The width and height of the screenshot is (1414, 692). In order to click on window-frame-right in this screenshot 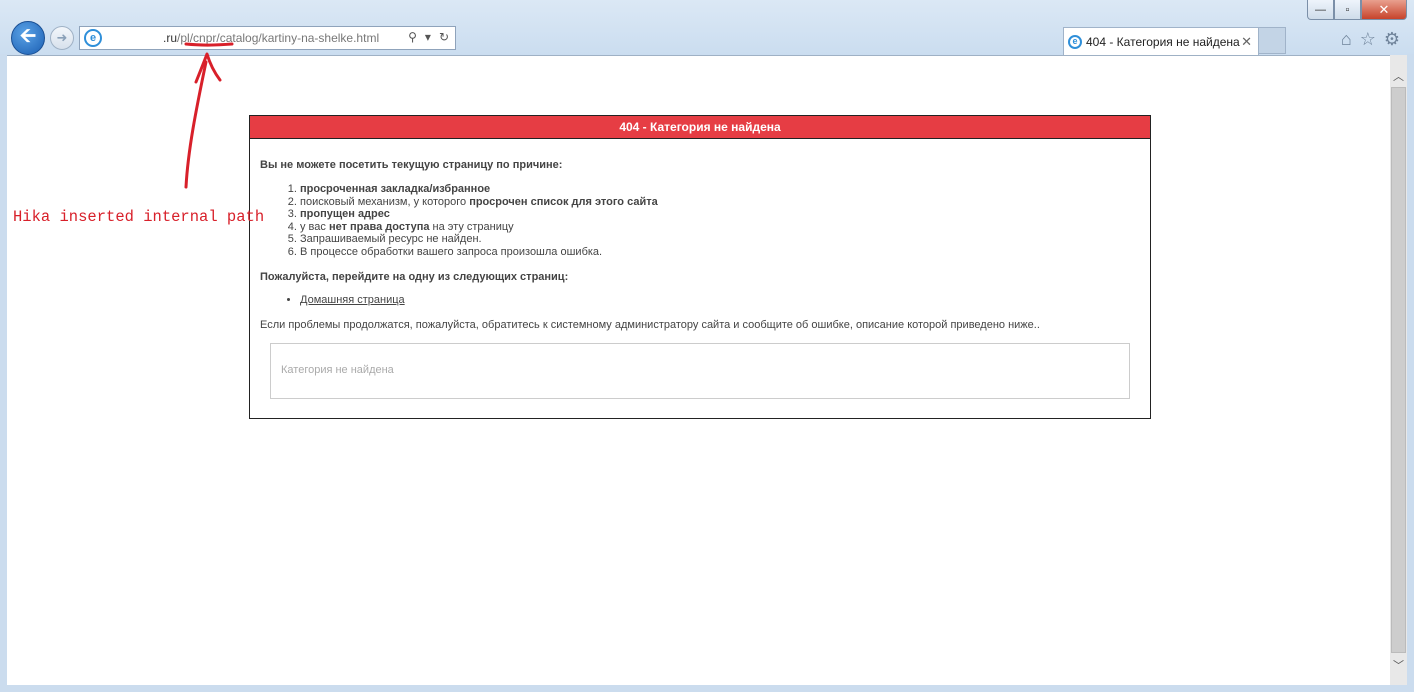, I will do `click(1410, 373)`.